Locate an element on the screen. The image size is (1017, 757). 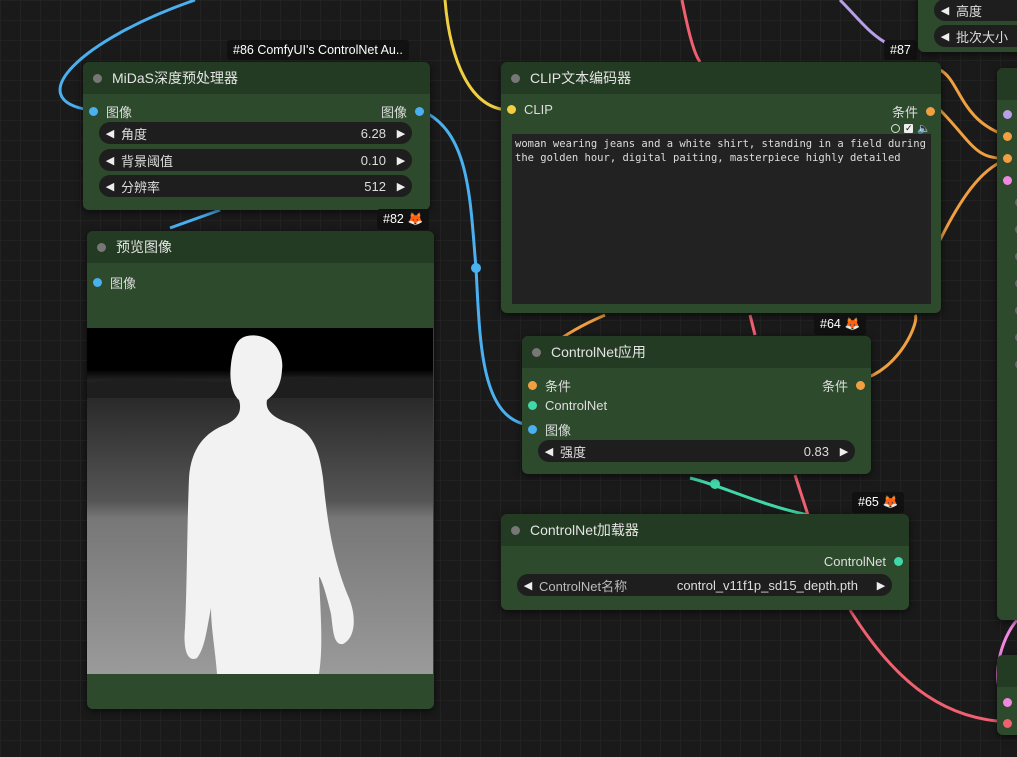
resolution-widget: ◀ 分辨率 512 ▶ is located at coordinates (255, 186).